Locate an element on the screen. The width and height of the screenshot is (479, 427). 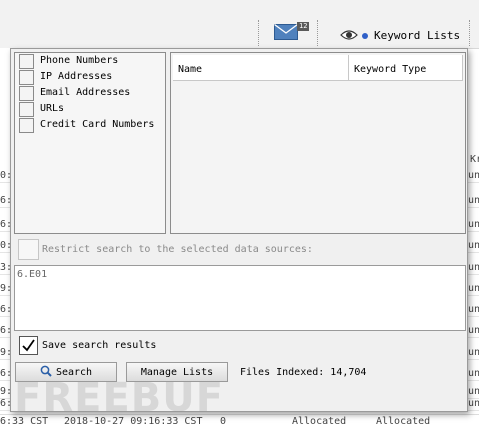
keyword-lists-button: Keyword Lists is located at coordinates (417, 35).